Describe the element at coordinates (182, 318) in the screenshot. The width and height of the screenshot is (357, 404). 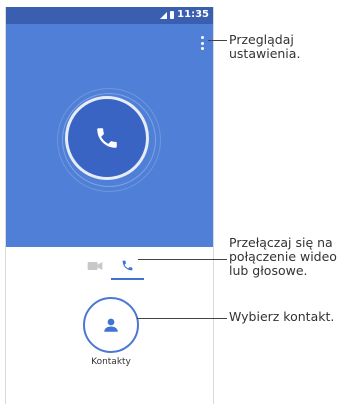
I see `callout-line-contact` at that location.